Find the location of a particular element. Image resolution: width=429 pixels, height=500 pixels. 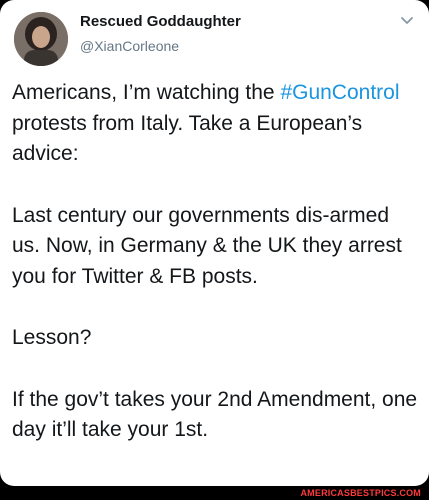

chevron-down-icon is located at coordinates (407, 20).